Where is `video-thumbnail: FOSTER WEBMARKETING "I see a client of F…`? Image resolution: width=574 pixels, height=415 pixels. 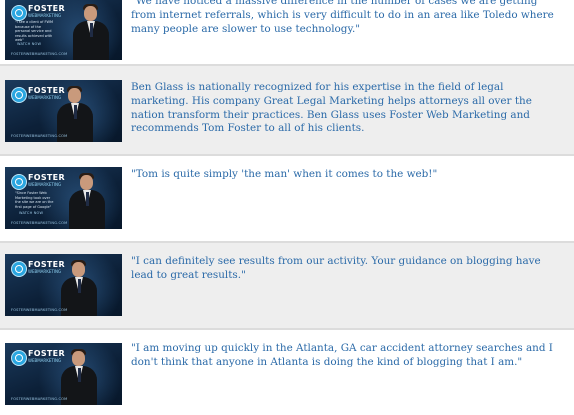 video-thumbnail: FOSTER WEBMARKETING "I see a client of F… is located at coordinates (63, 30).